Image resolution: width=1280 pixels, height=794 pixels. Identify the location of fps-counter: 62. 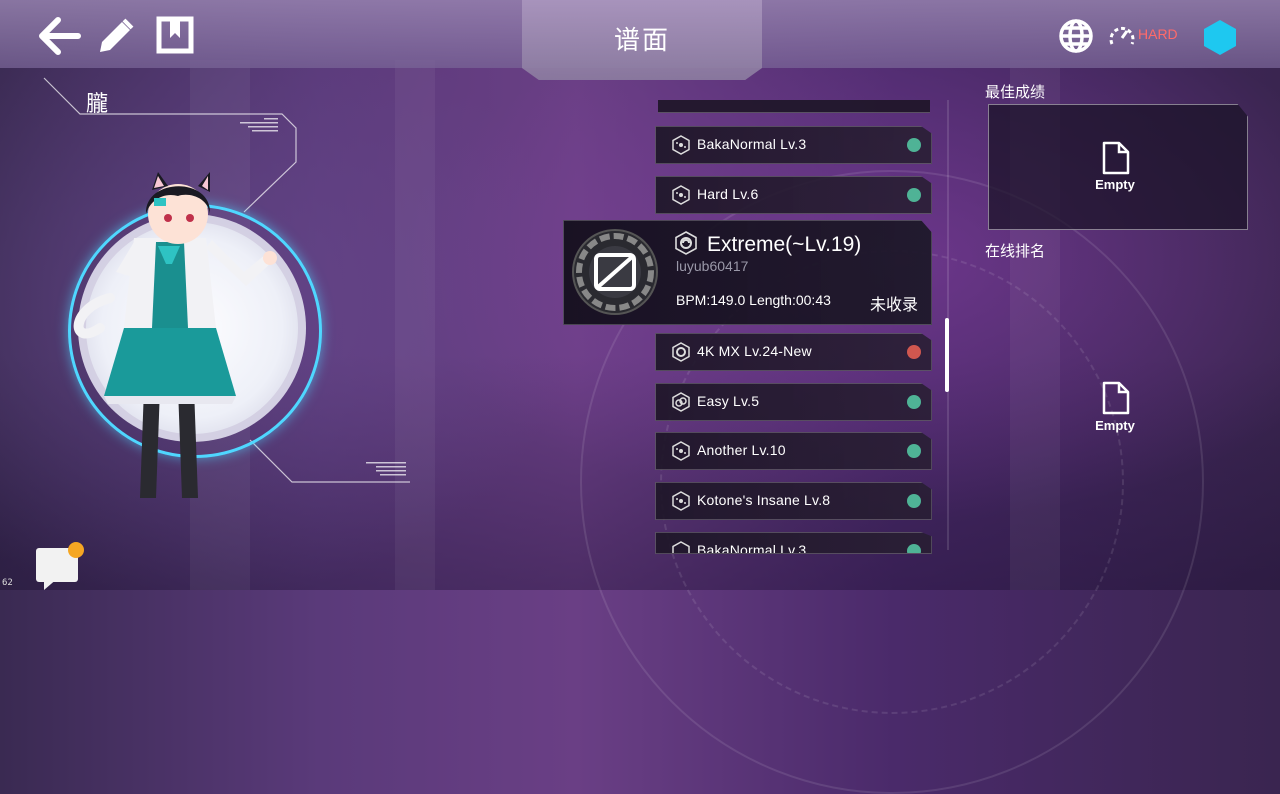
(7, 583).